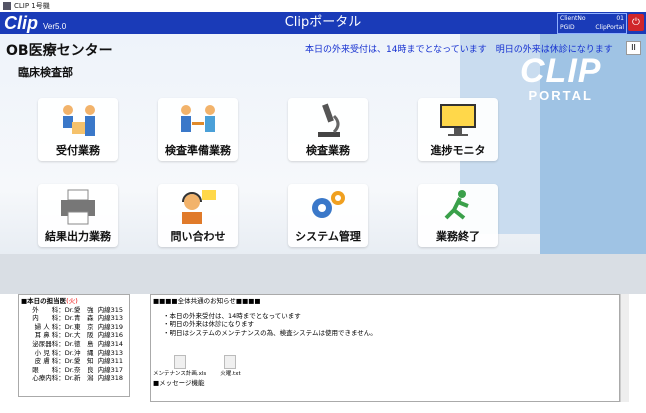 This screenshot has width=646, height=413. Describe the element at coordinates (207, 301) in the screenshot. I see `announcements-header: ■■■■全体共通のお知らせ■■■■` at that location.